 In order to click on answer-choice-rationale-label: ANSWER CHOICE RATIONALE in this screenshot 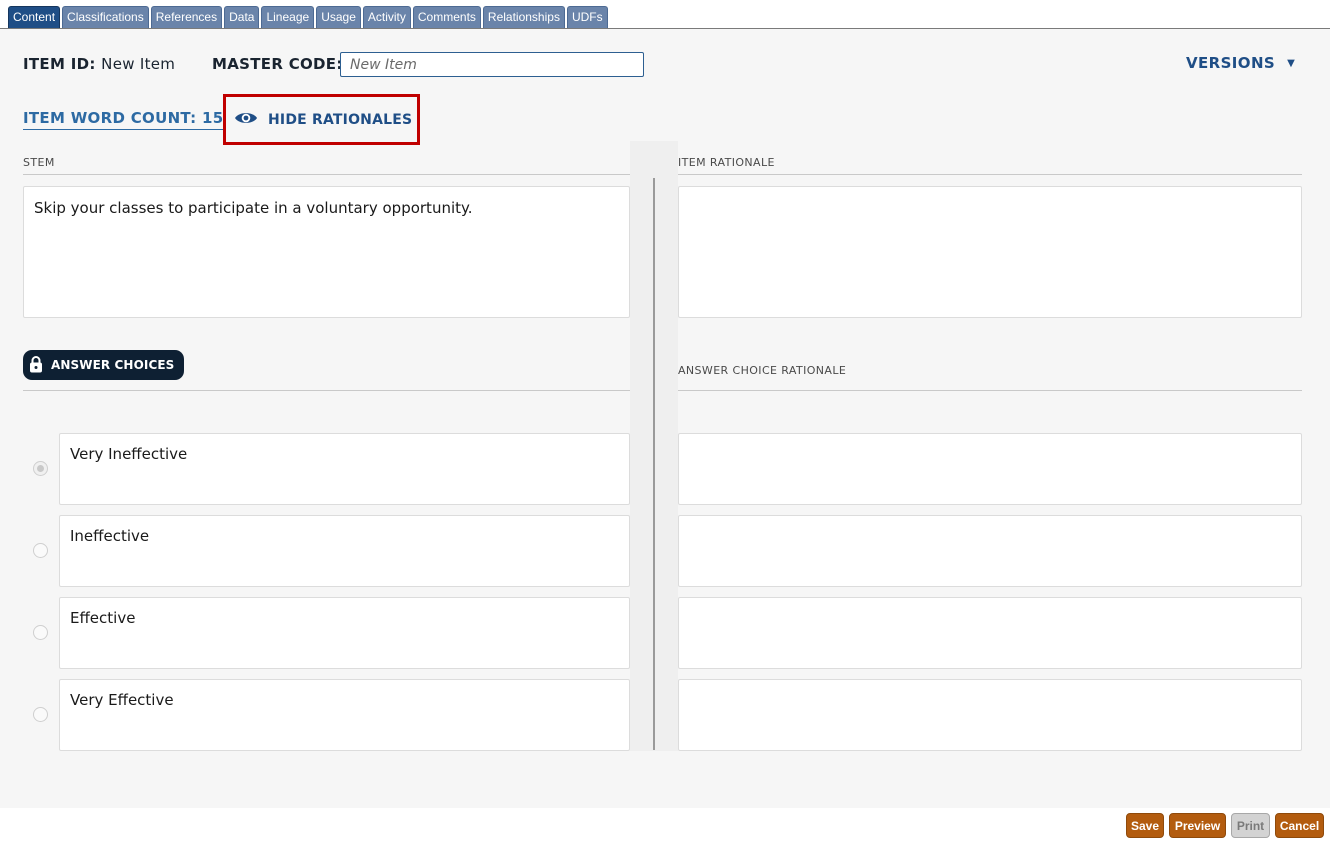, I will do `click(762, 370)`.